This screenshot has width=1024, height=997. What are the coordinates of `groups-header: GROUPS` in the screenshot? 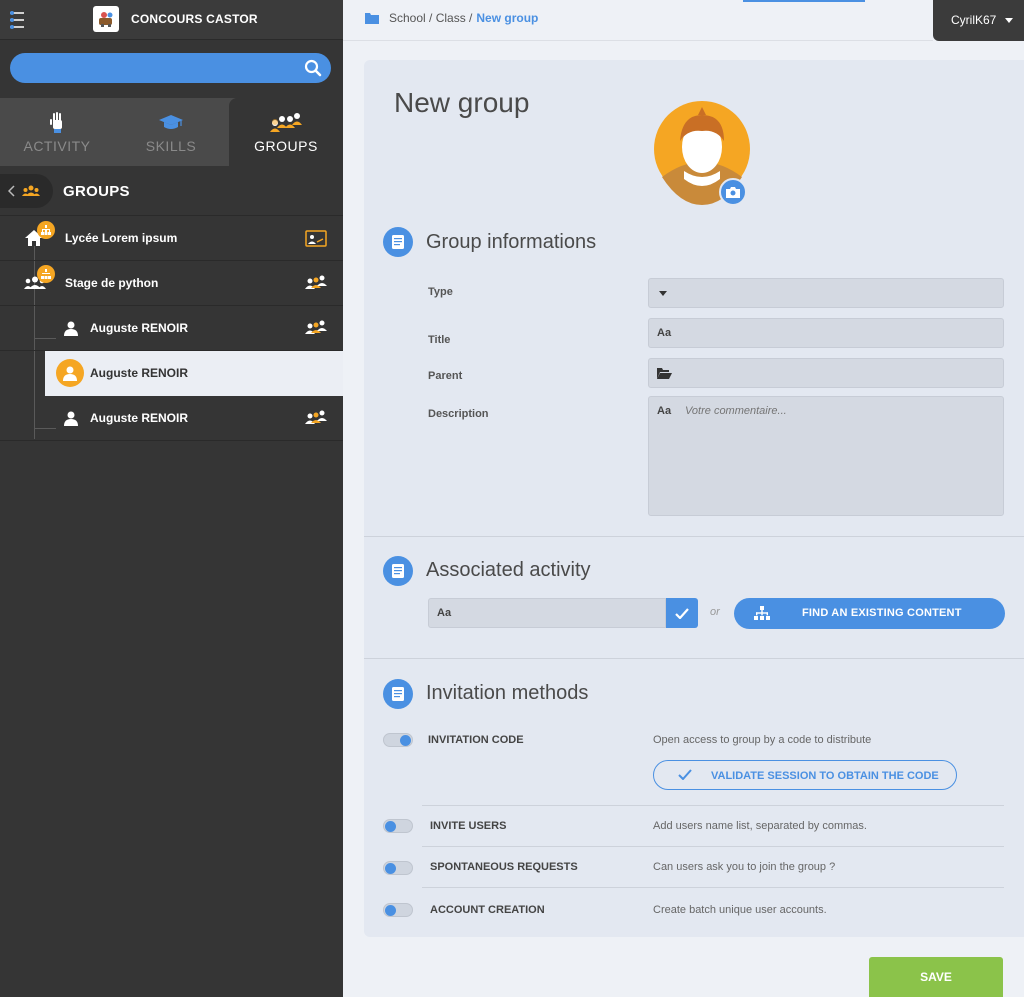 It's located at (171, 191).